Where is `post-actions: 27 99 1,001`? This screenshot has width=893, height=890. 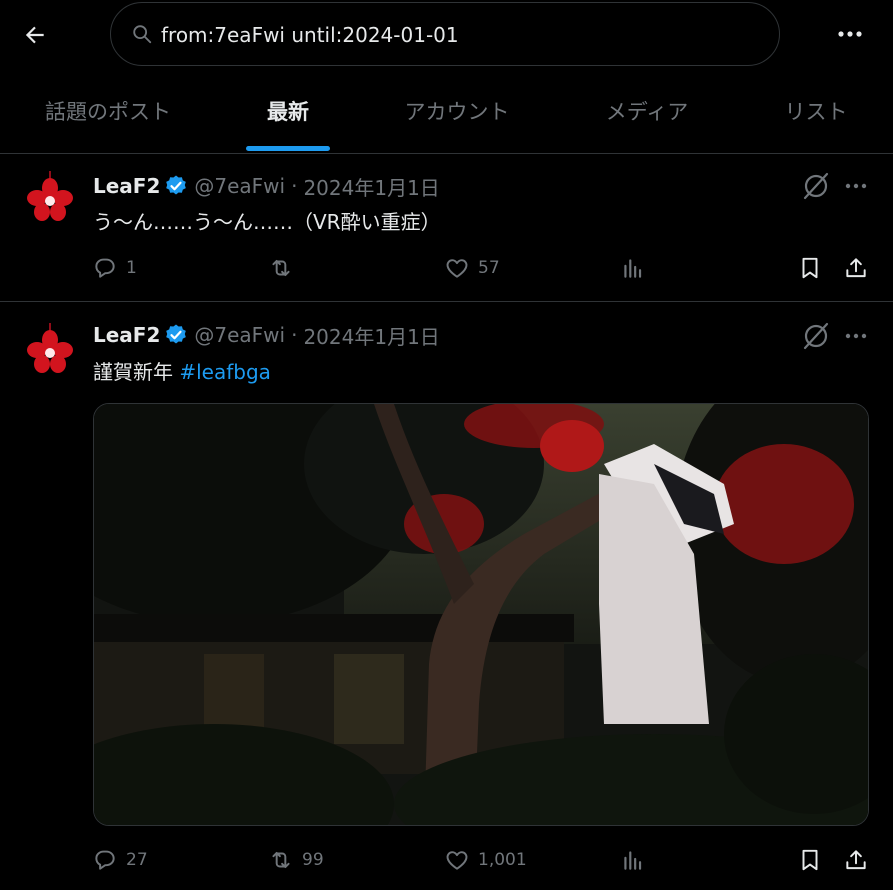
post-actions: 27 99 1,001 is located at coordinates (446, 860).